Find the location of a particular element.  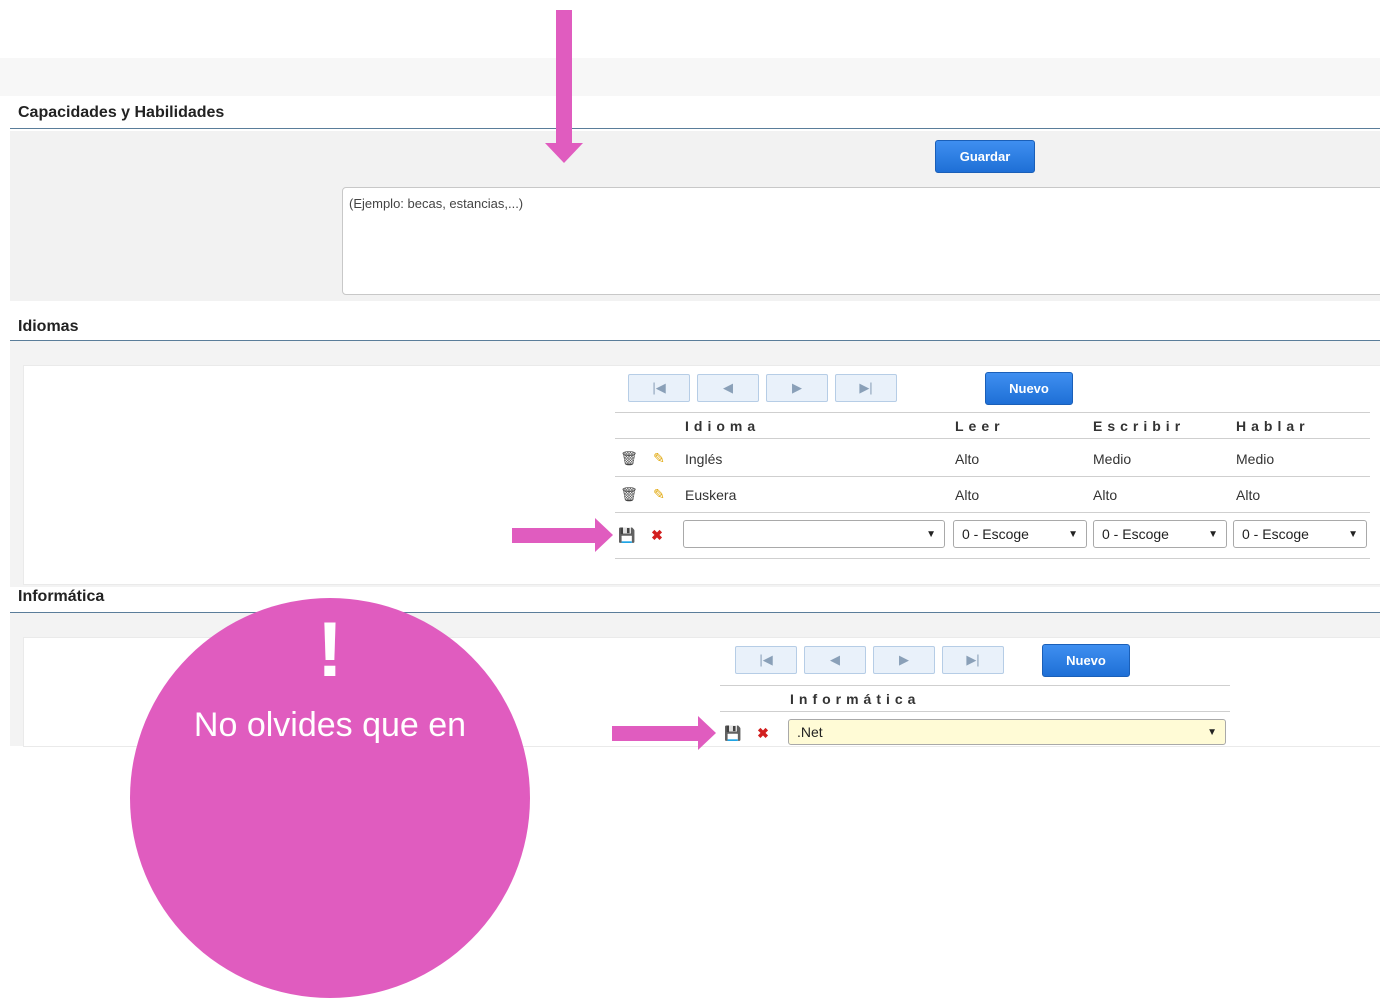

callout-bubble: ! No olvides que en is located at coordinates (330, 798).